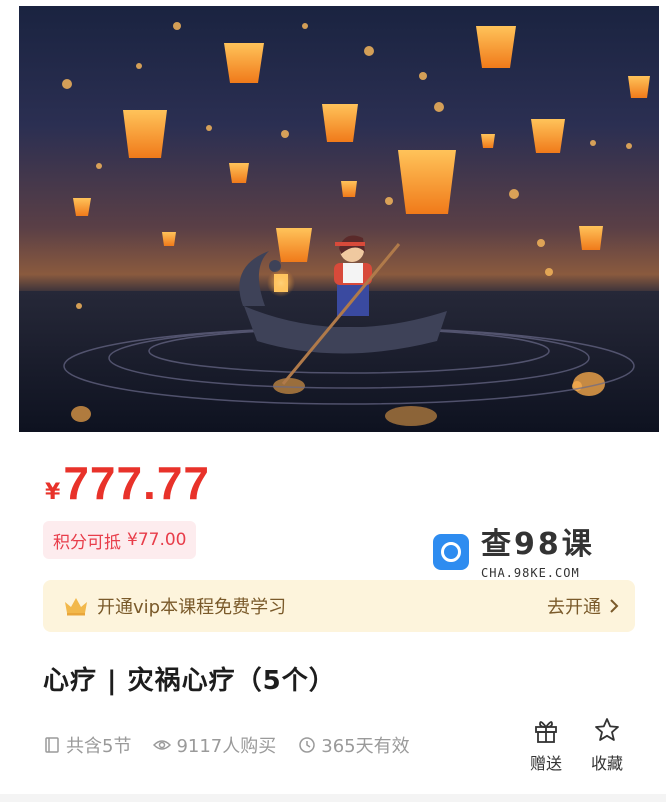  Describe the element at coordinates (87, 542) in the screenshot. I see `points-label: 积分可抵` at that location.